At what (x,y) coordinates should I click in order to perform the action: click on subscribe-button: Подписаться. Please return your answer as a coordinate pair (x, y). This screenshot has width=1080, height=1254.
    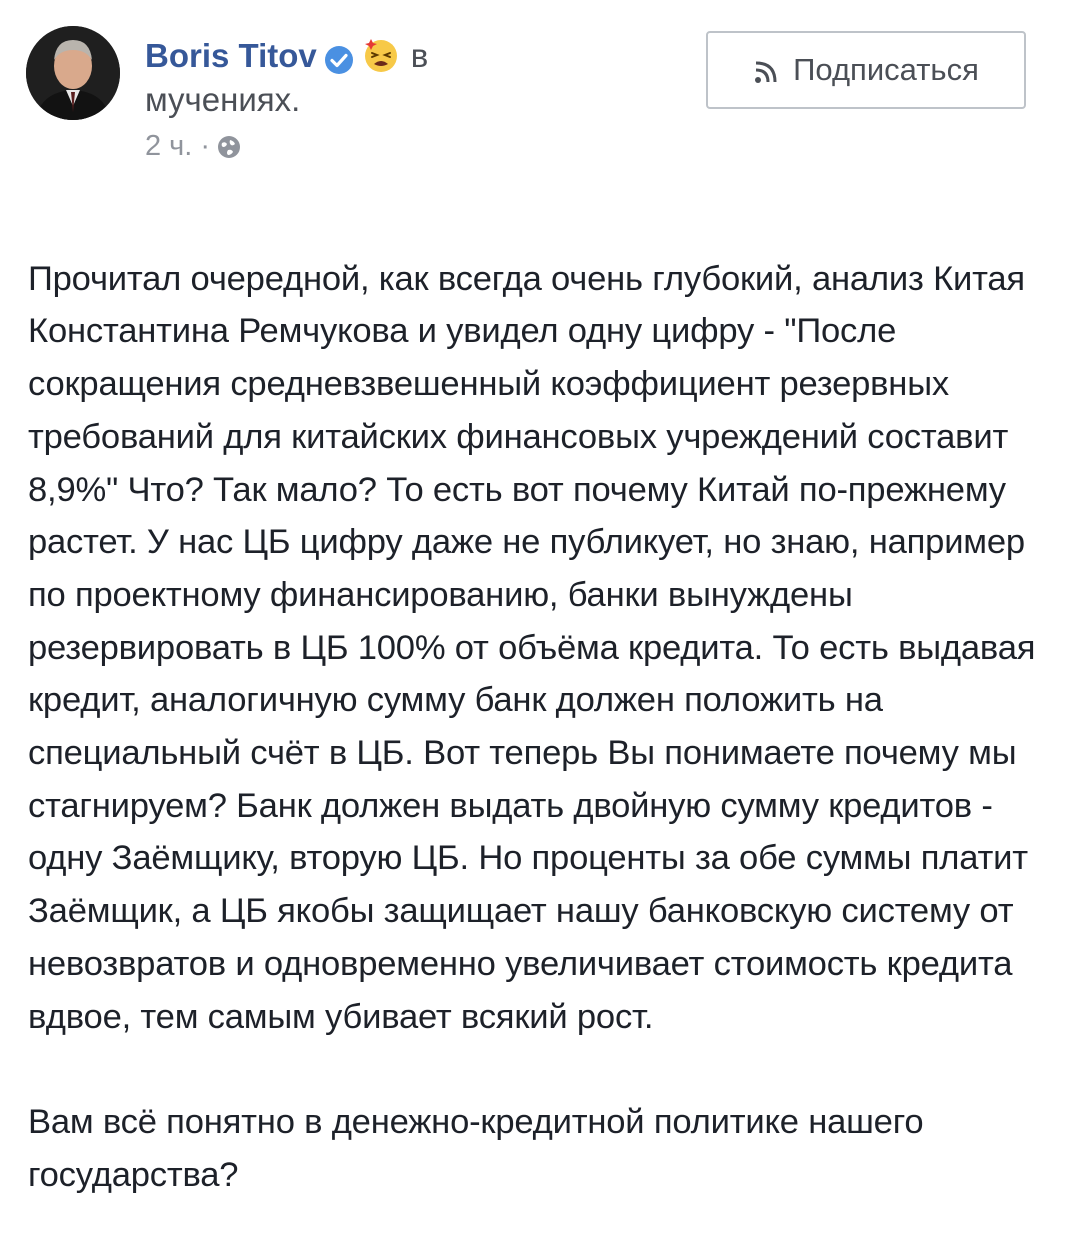
    Looking at the image, I should click on (866, 70).